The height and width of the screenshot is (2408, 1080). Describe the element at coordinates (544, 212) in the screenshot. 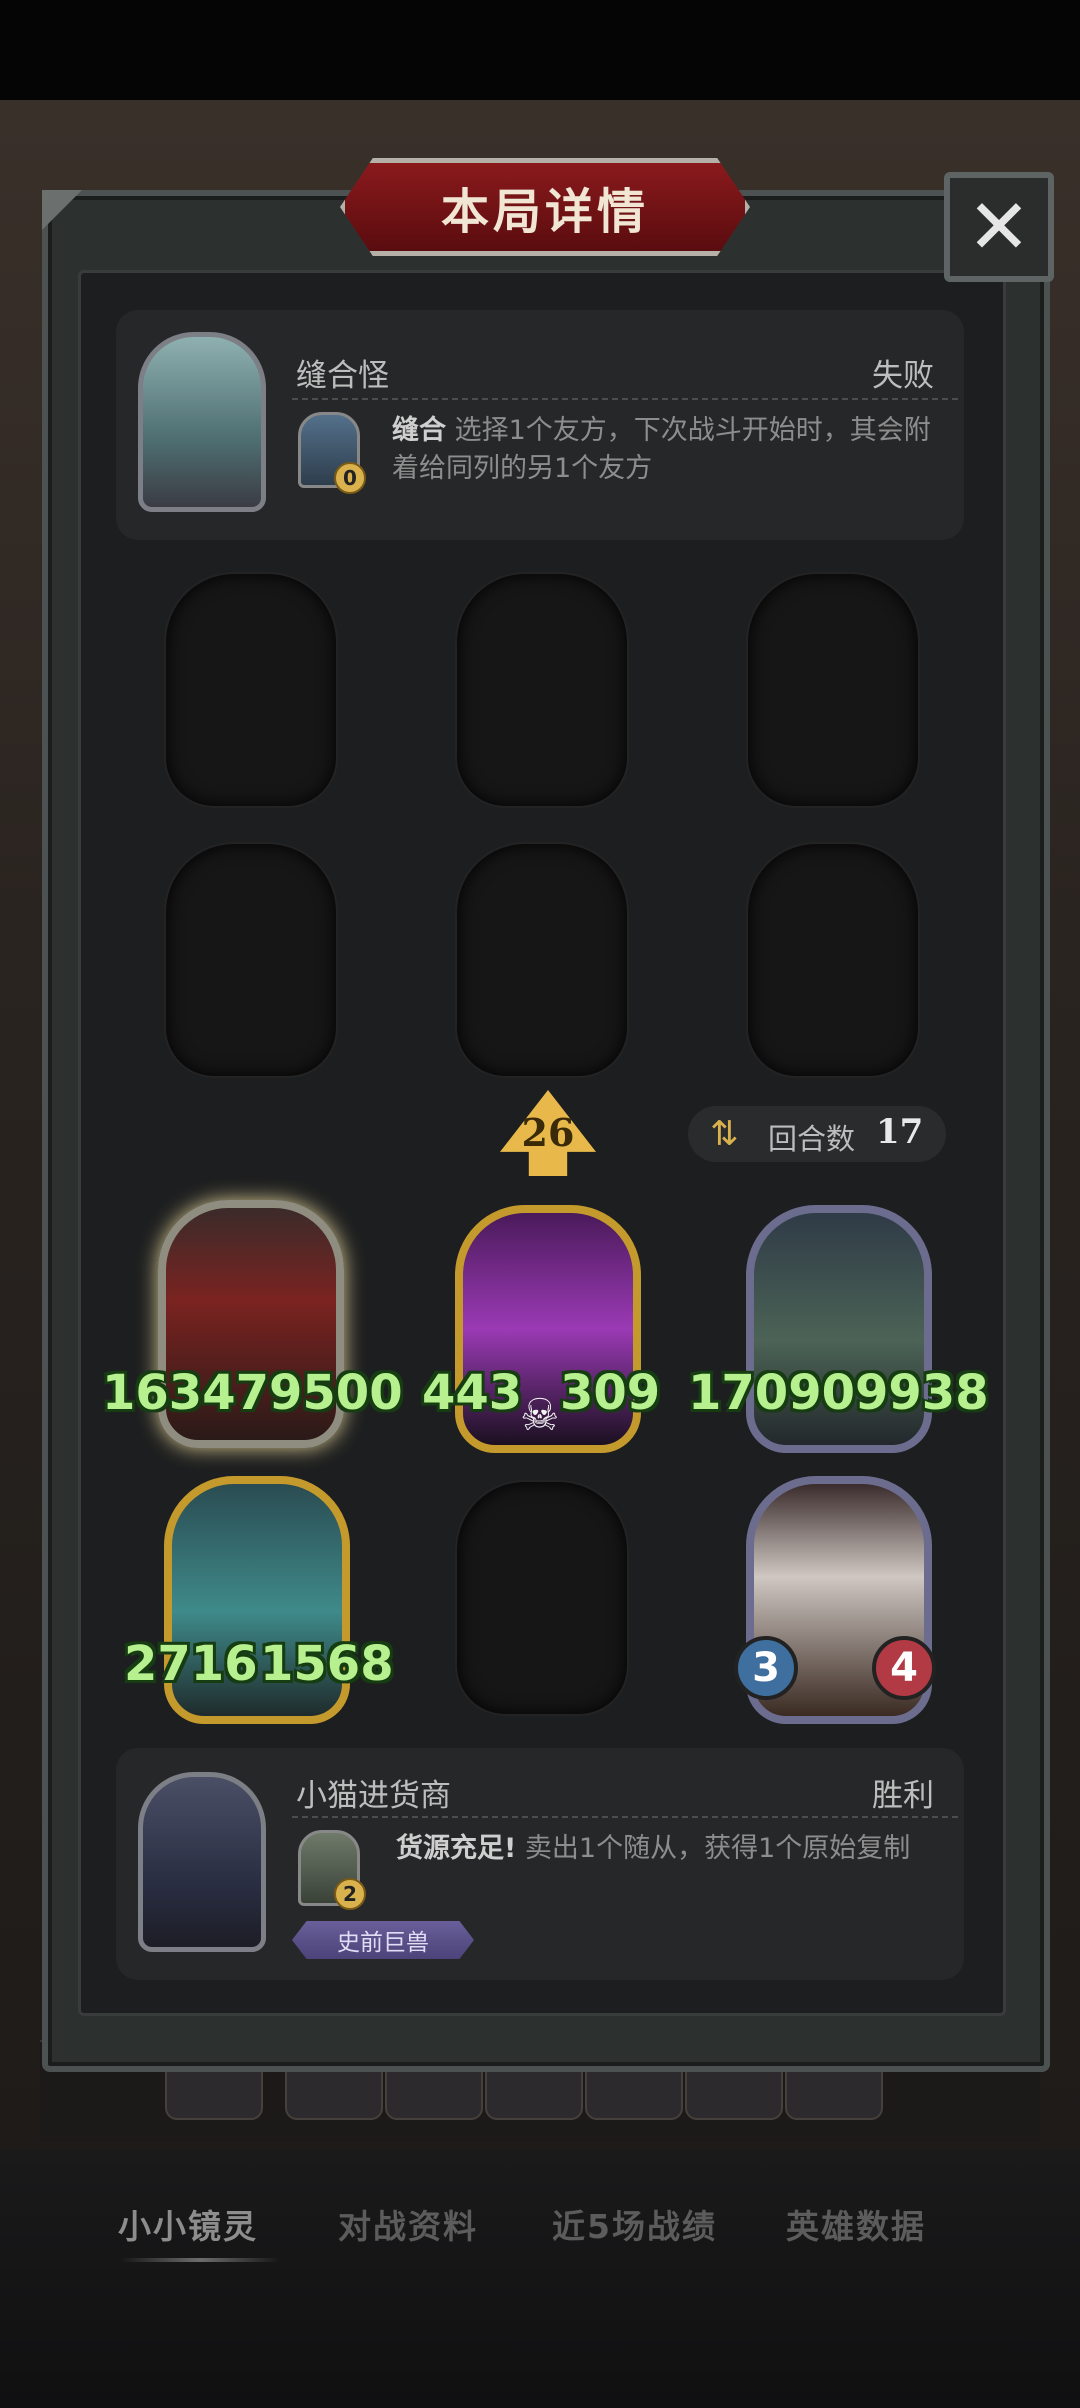

I see `modal-title: 本局详情` at that location.